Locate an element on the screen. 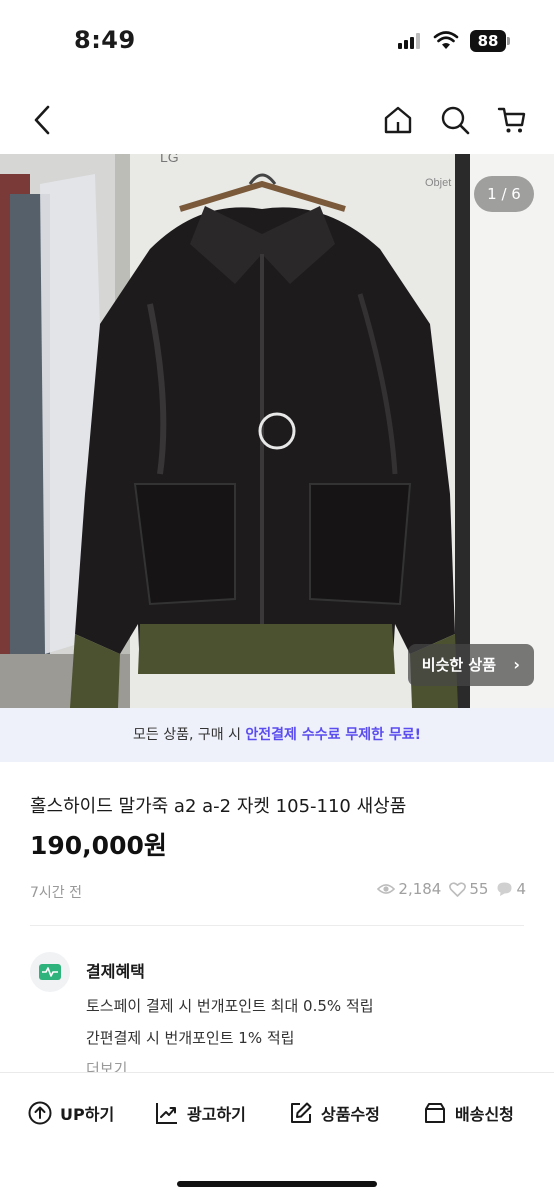 Image resolution: width=554 pixels, height=1200 pixels. chats-count: 4 is located at coordinates (521, 889).